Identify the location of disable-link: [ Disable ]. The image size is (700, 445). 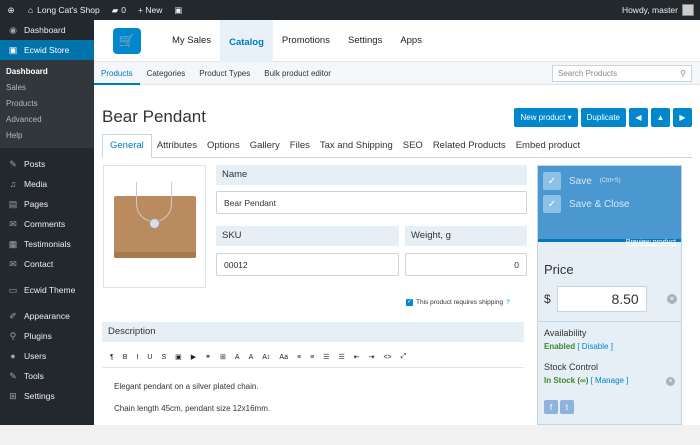
(595, 346).